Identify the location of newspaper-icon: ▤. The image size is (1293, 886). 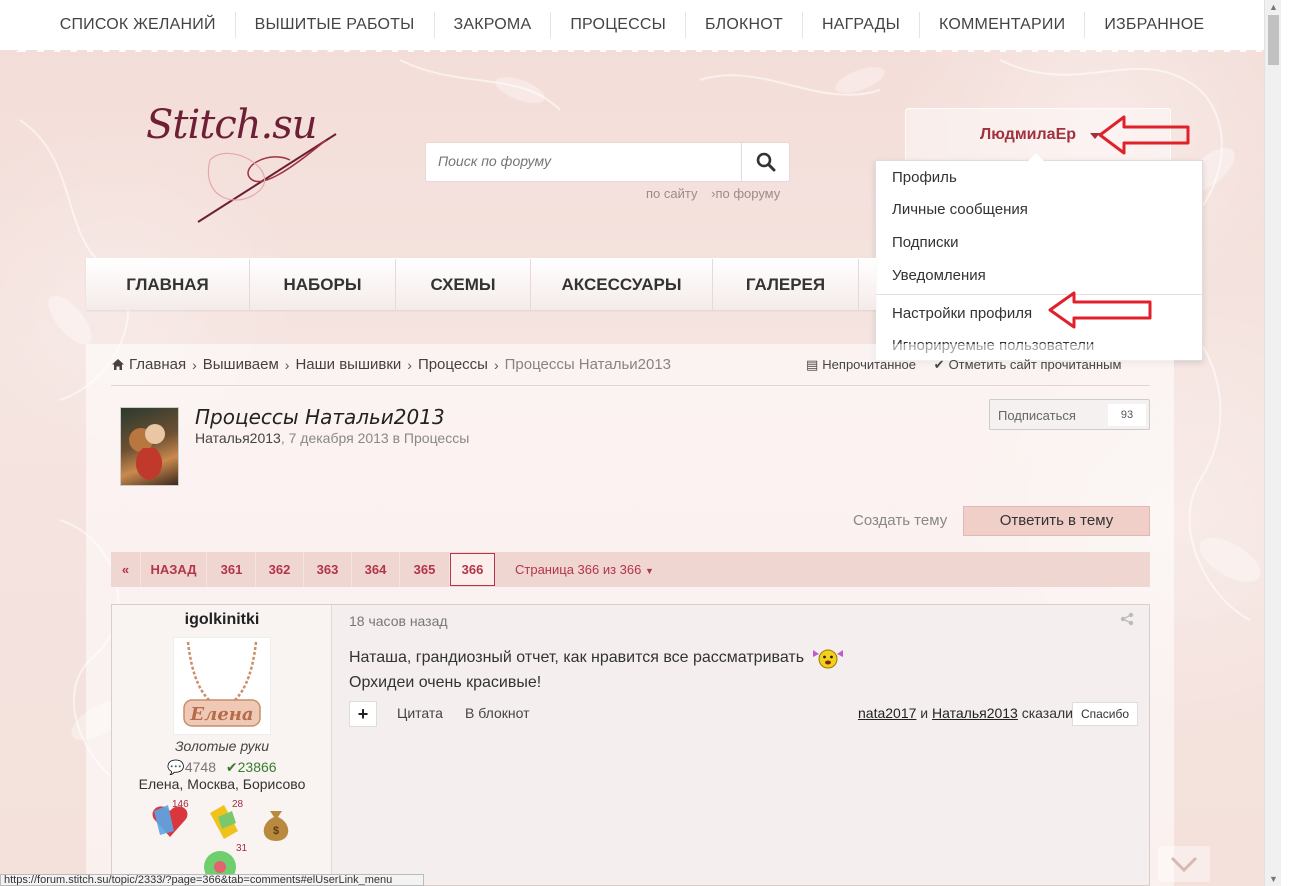
(812, 364).